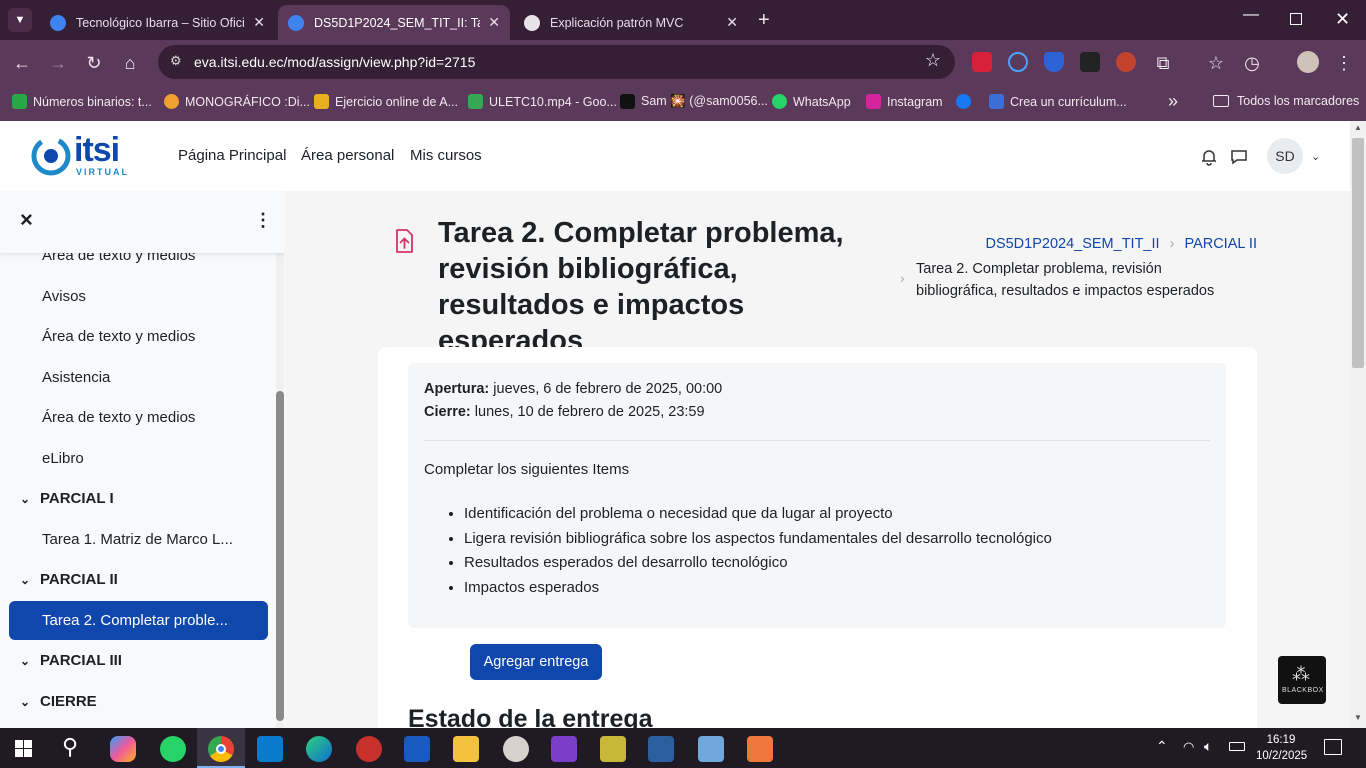  I want to click on close-window-button: ✕, so click(1342, 19).